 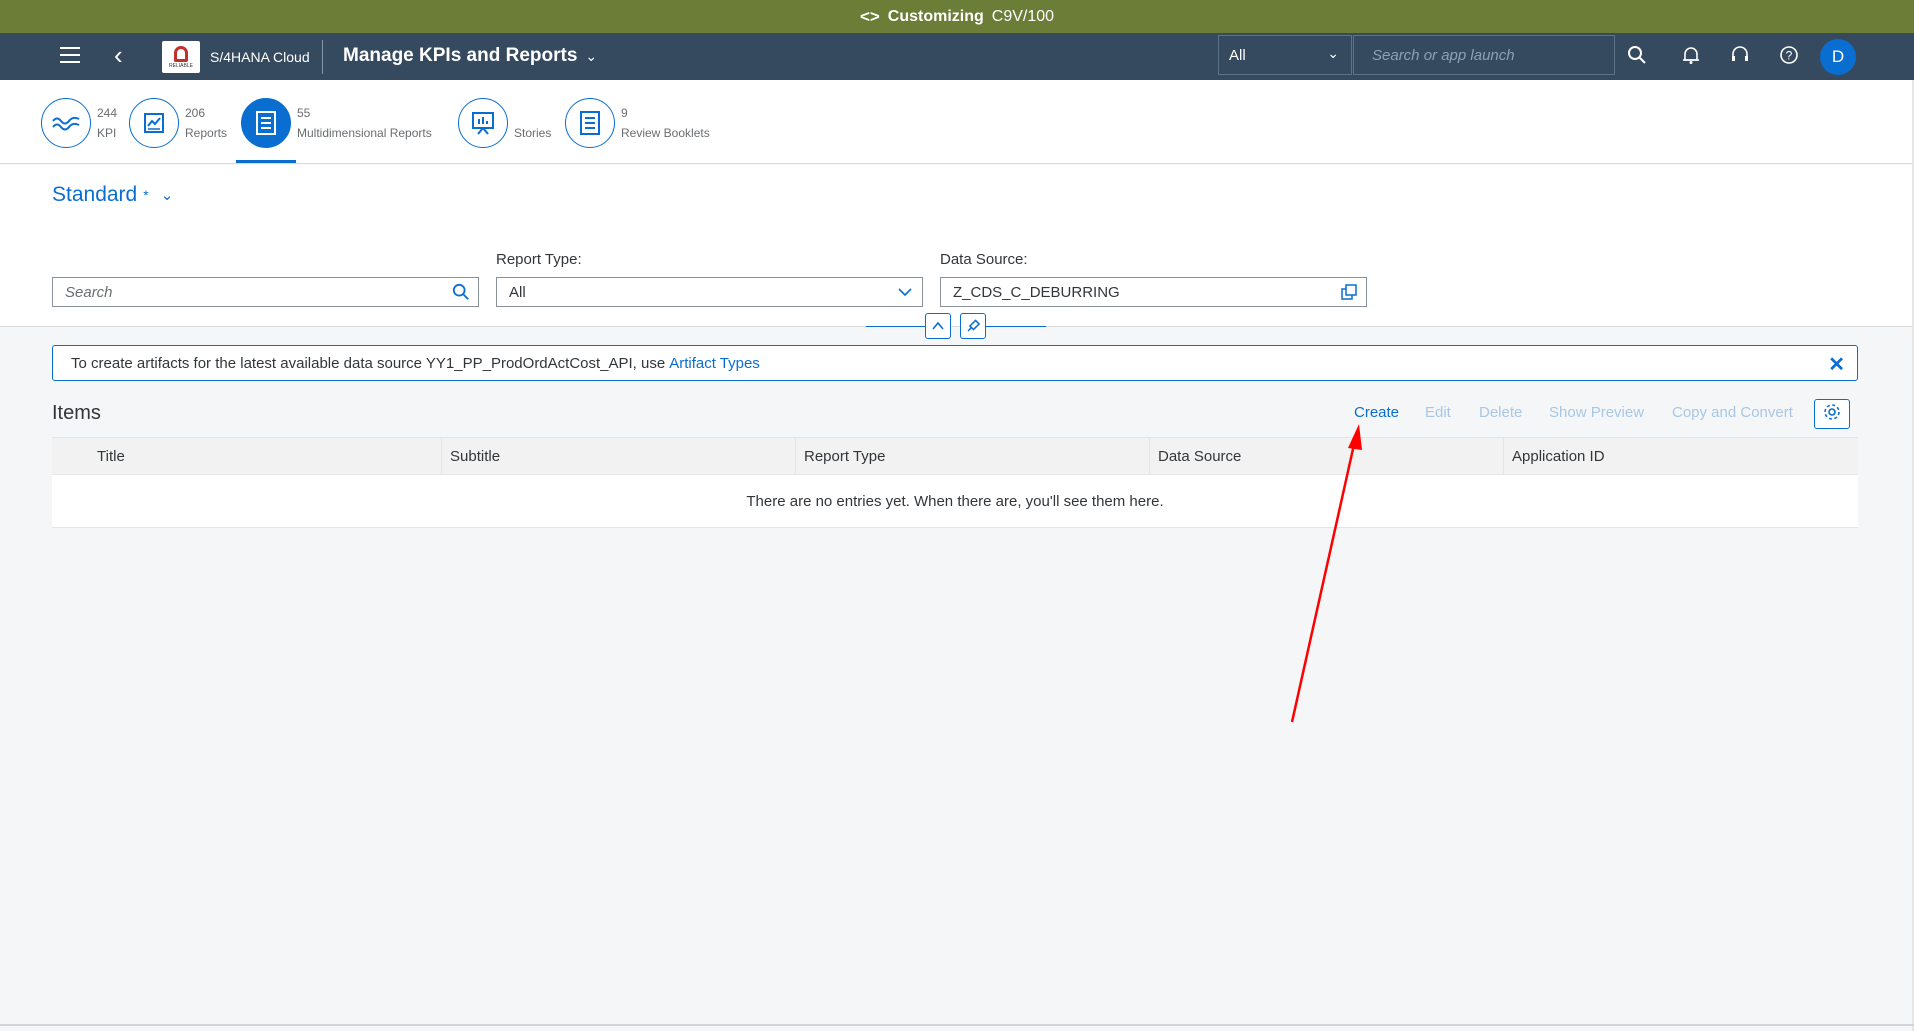 I want to click on footer-line, so click(x=957, y=1025).